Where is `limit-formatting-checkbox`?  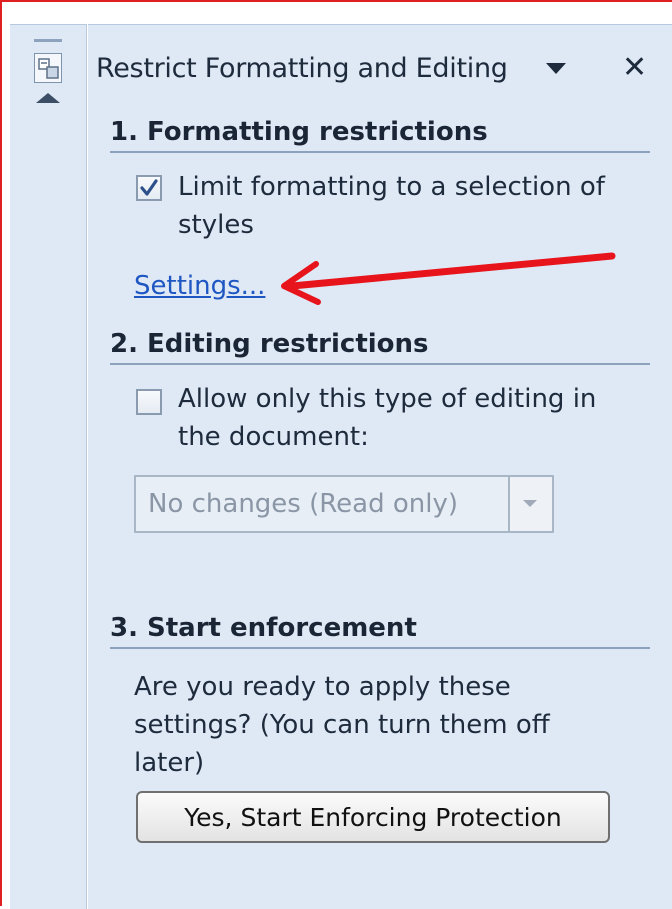
limit-formatting-checkbox is located at coordinates (149, 188).